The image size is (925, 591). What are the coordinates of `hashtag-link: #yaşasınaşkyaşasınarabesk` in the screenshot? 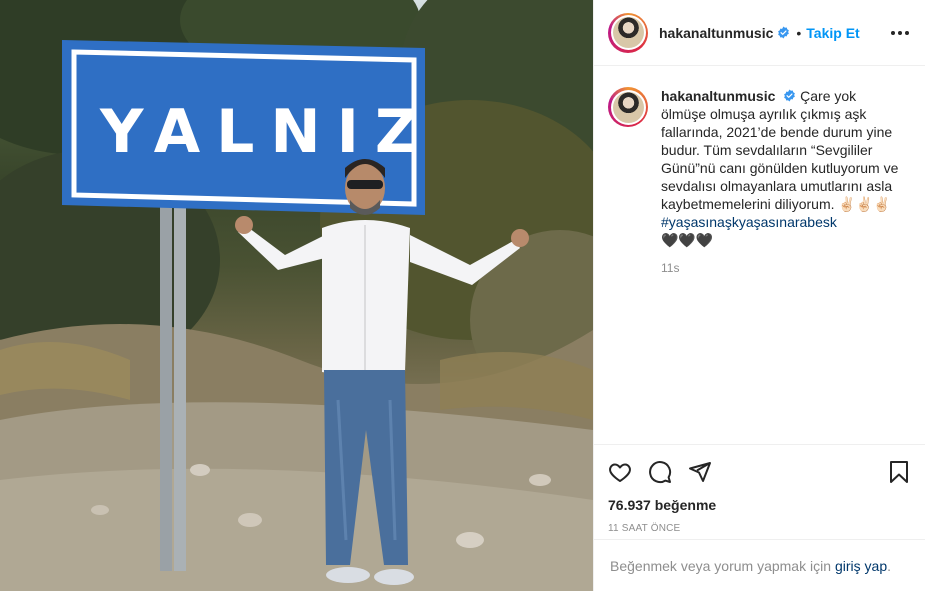 It's located at (749, 222).